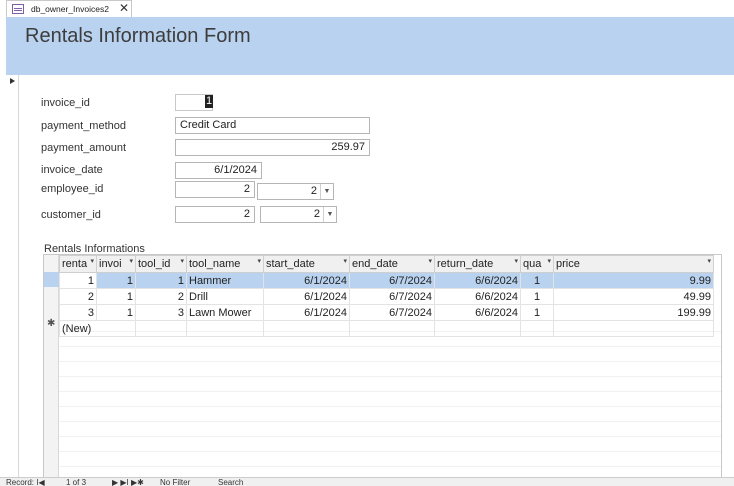 The height and width of the screenshot is (486, 734). What do you see at coordinates (272, 147) in the screenshot?
I see `payment-amount-field: 259.97` at bounding box center [272, 147].